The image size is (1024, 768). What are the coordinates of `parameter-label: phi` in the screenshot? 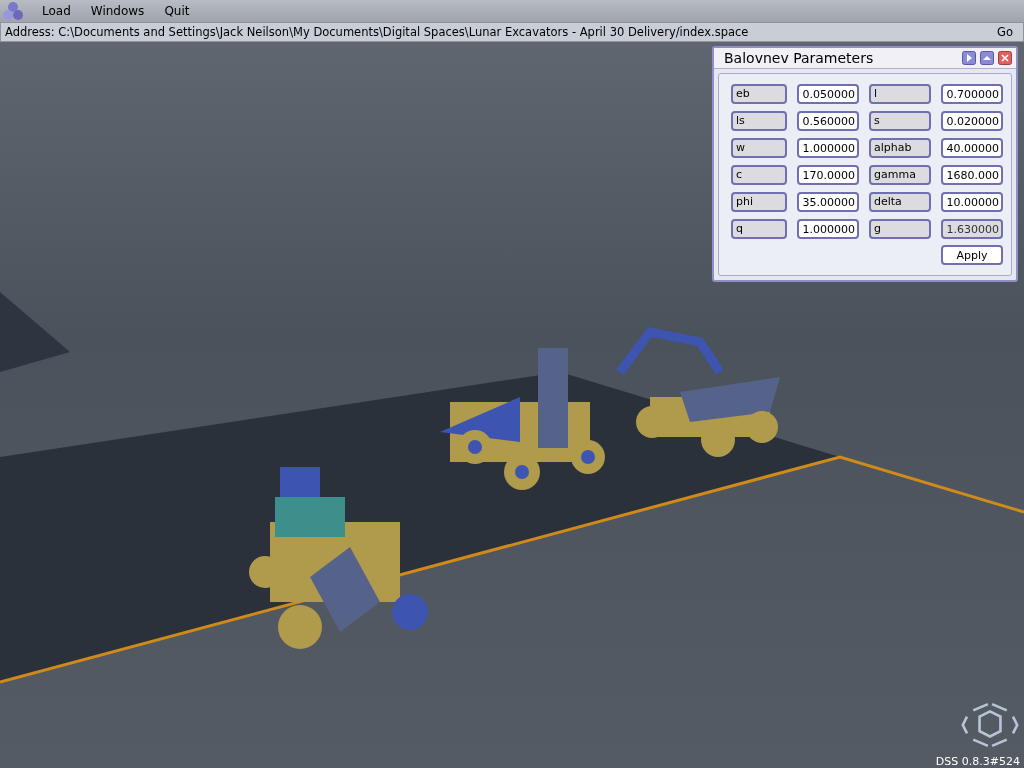 It's located at (759, 202).